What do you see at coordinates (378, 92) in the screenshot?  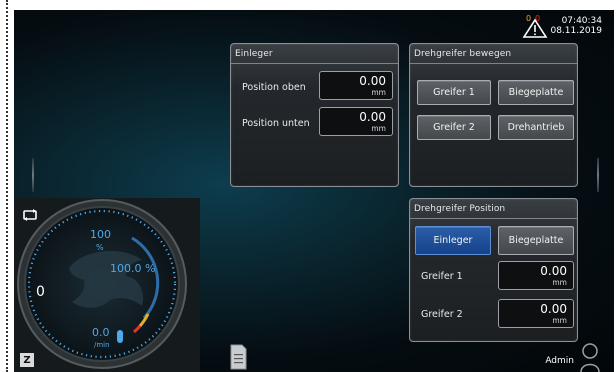 I see `position-oben-unit: mm` at bounding box center [378, 92].